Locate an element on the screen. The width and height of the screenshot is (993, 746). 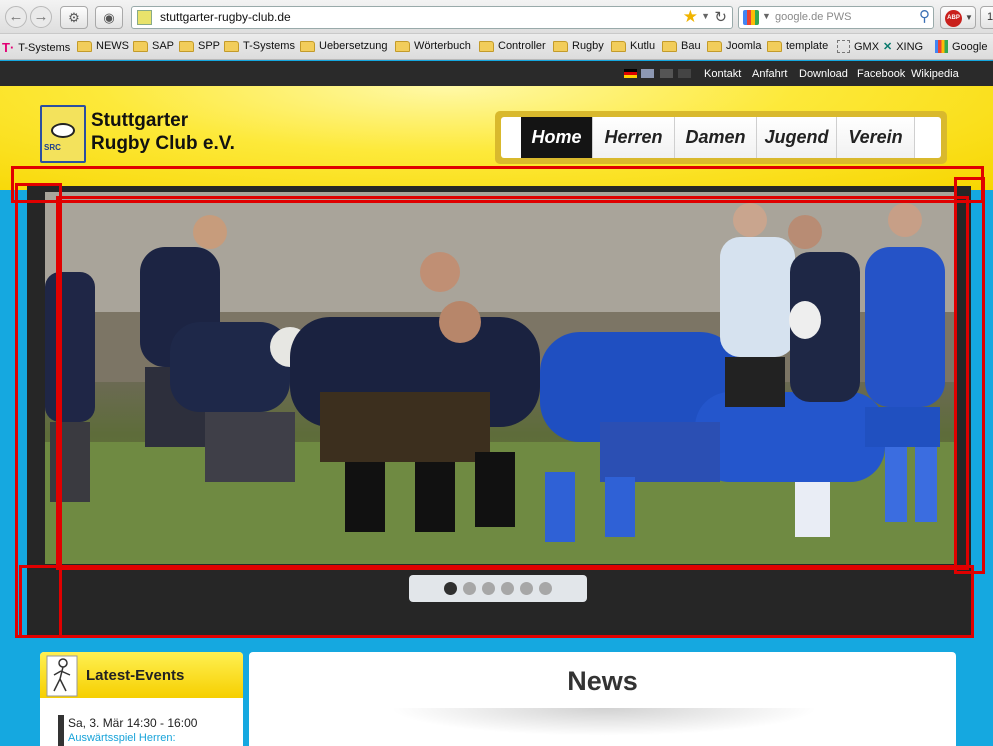
main-nav: Home Herren Damen Jugend Verein is located at coordinates (721, 137).